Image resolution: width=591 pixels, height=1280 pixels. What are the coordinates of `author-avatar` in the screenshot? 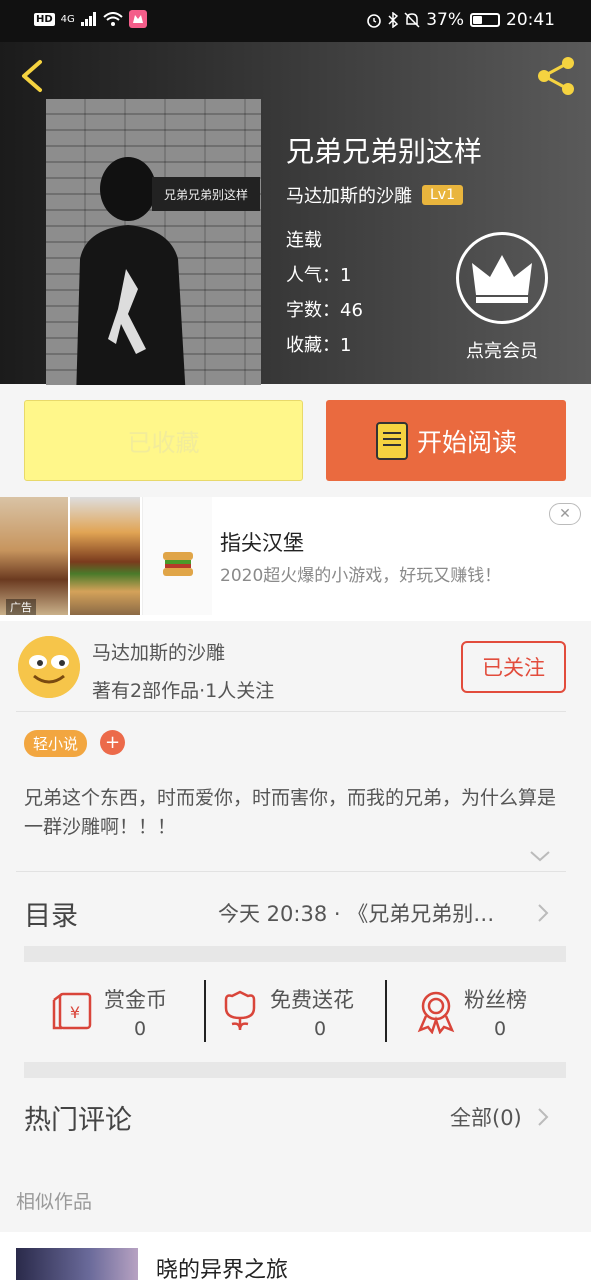 It's located at (49, 667).